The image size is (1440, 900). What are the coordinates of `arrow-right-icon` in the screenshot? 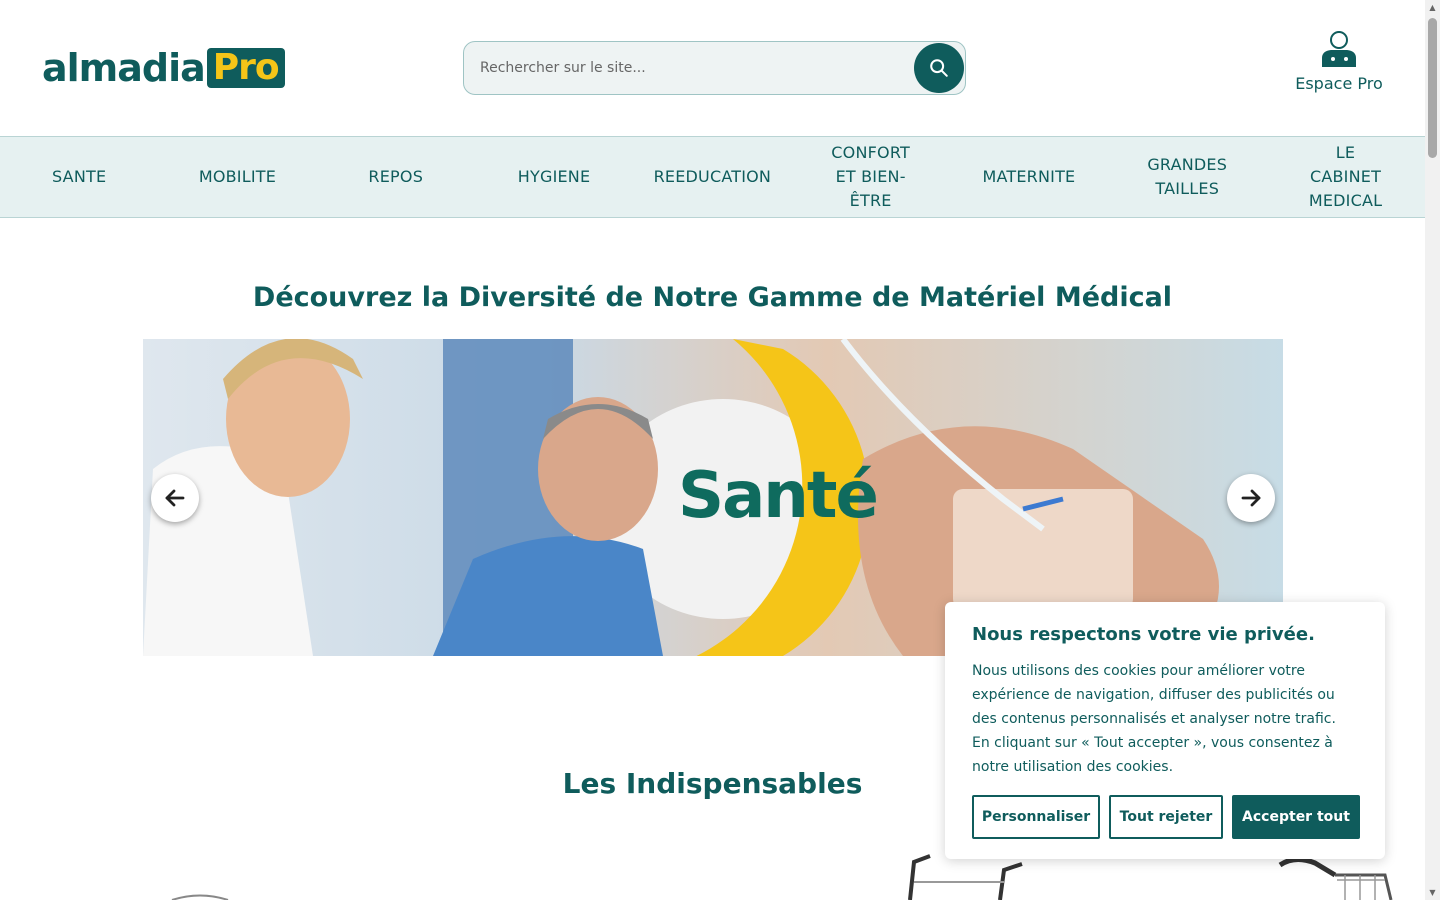 It's located at (1251, 498).